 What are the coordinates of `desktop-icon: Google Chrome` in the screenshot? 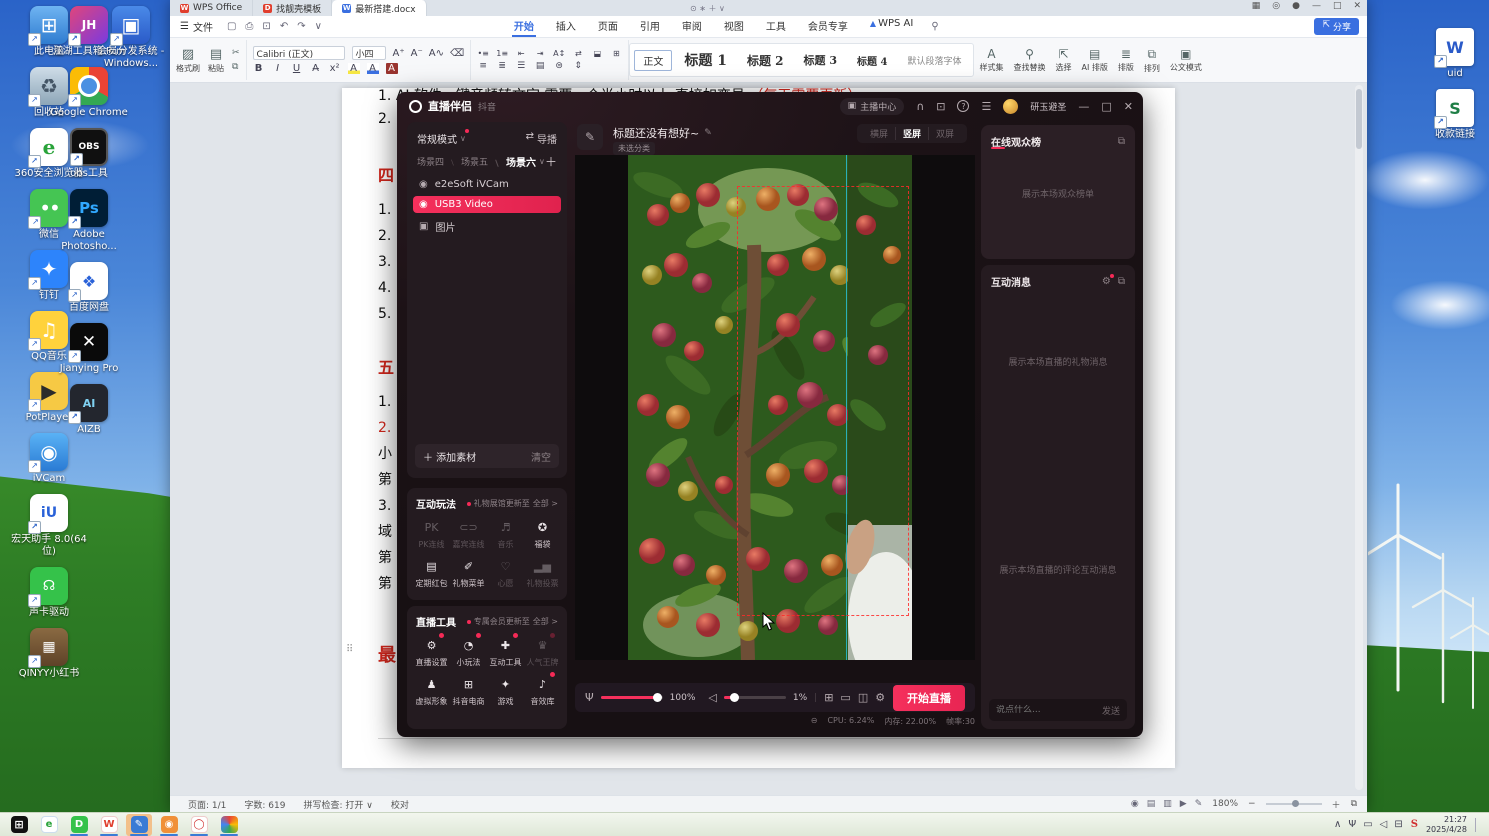 It's located at (89, 93).